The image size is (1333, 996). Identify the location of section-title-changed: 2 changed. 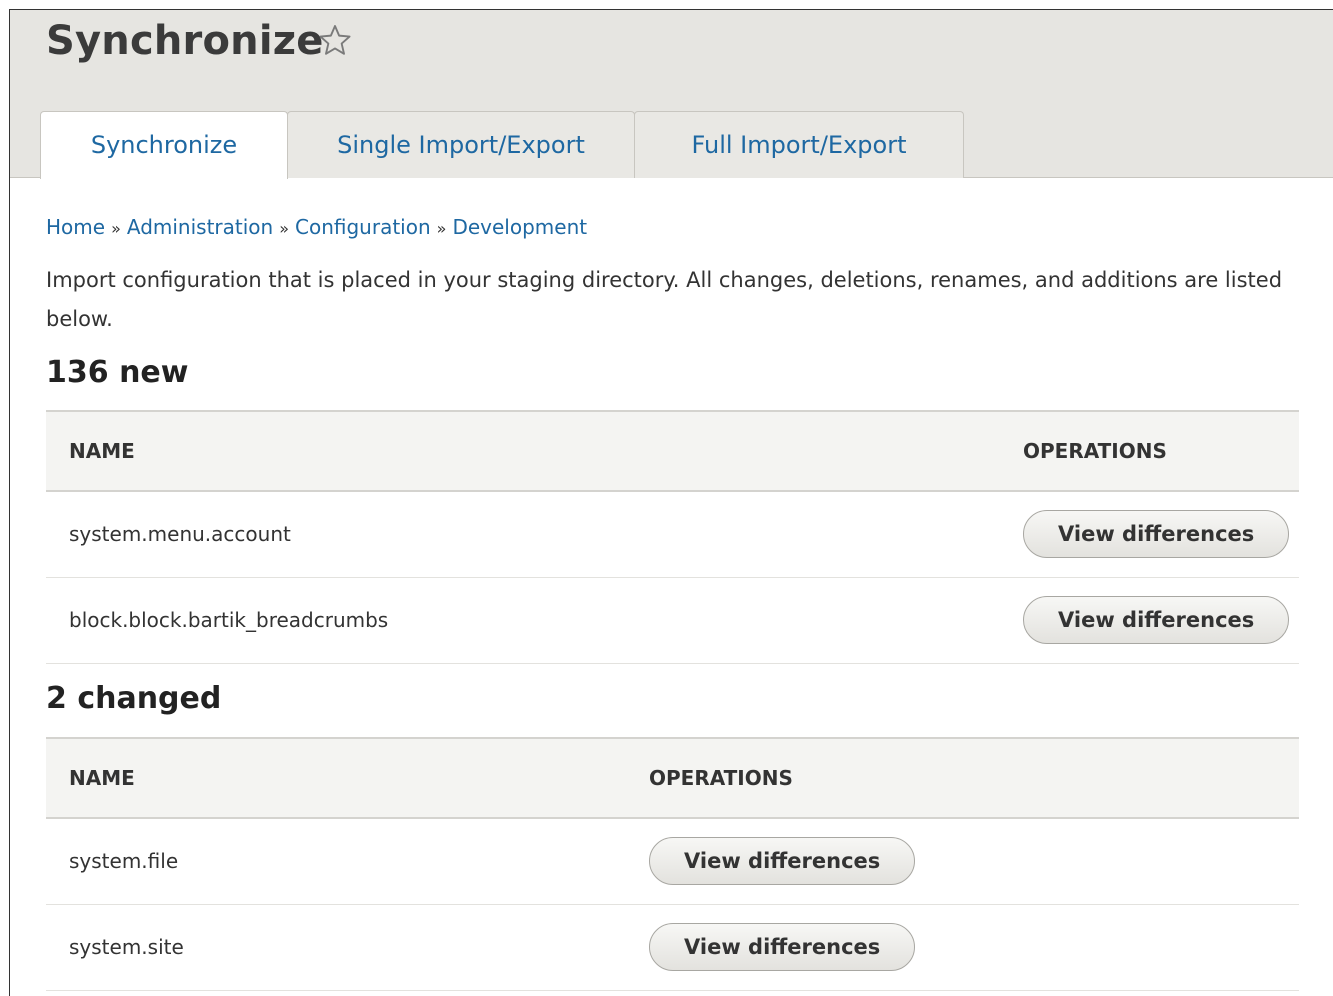
(134, 698).